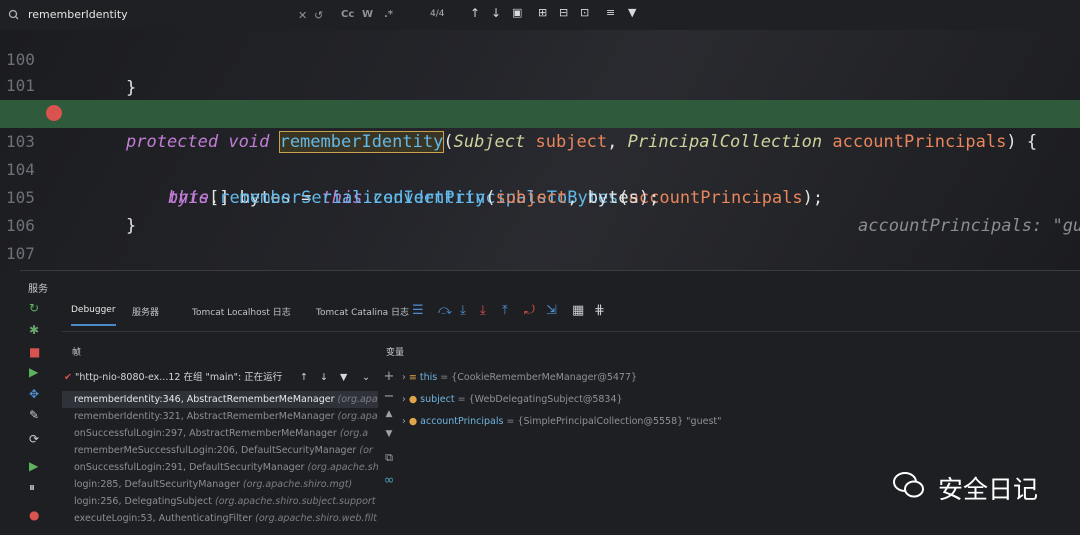  What do you see at coordinates (366, 378) in the screenshot?
I see `chevron-down-icon: ⌄` at bounding box center [366, 378].